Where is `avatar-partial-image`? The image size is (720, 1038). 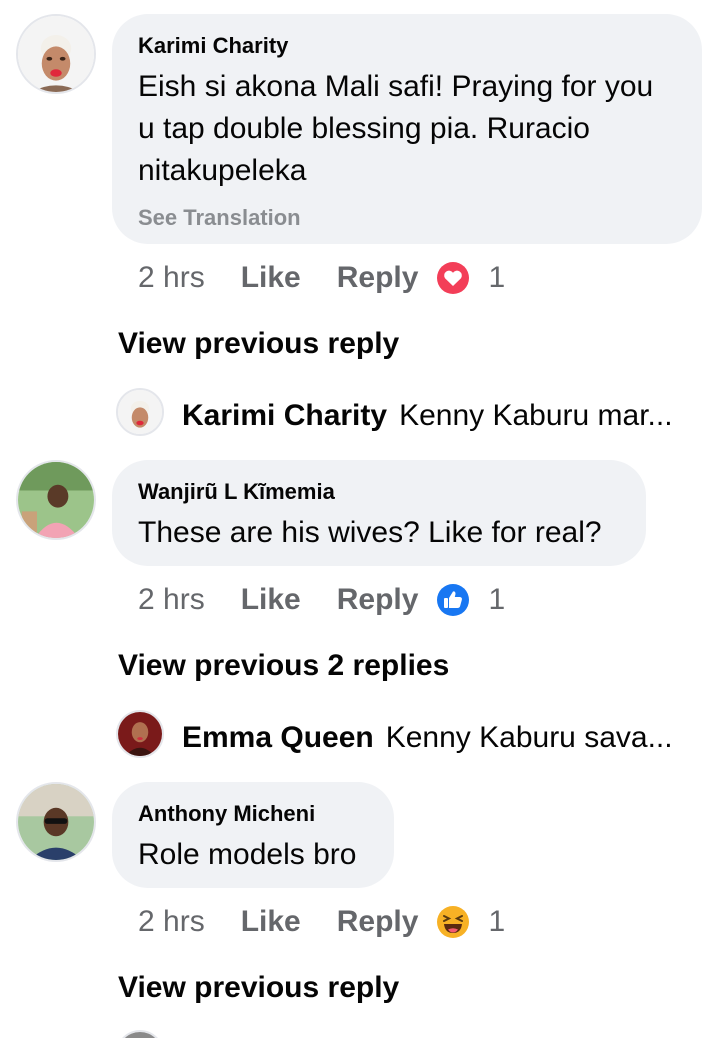 avatar-partial-image is located at coordinates (140, 1035).